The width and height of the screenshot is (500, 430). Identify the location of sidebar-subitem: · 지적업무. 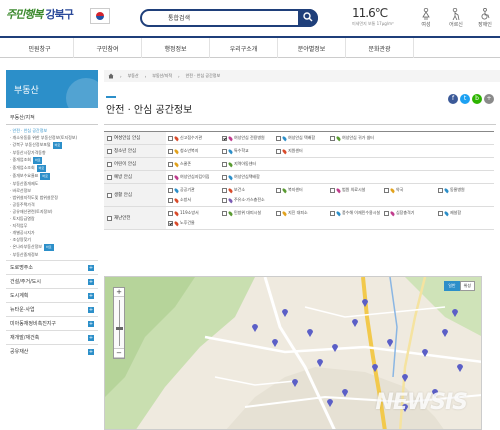
(52, 225).